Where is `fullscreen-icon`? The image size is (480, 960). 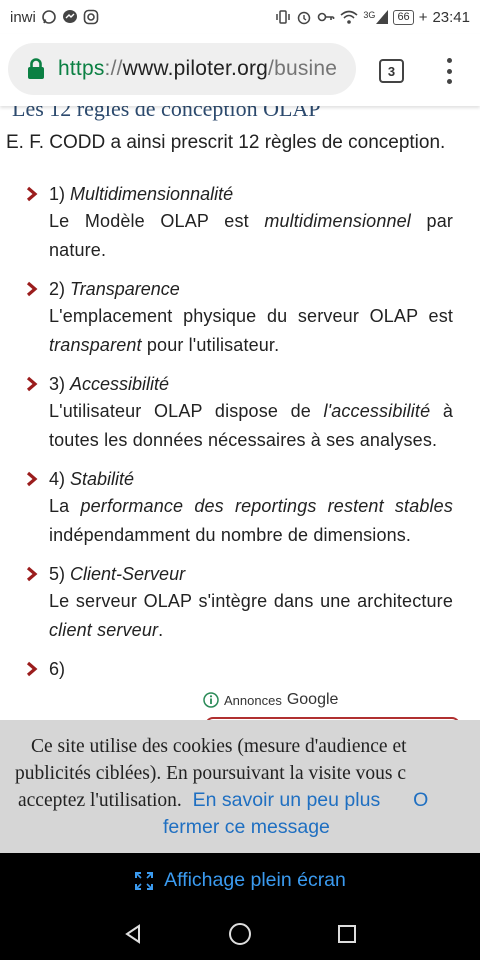
fullscreen-icon is located at coordinates (144, 880).